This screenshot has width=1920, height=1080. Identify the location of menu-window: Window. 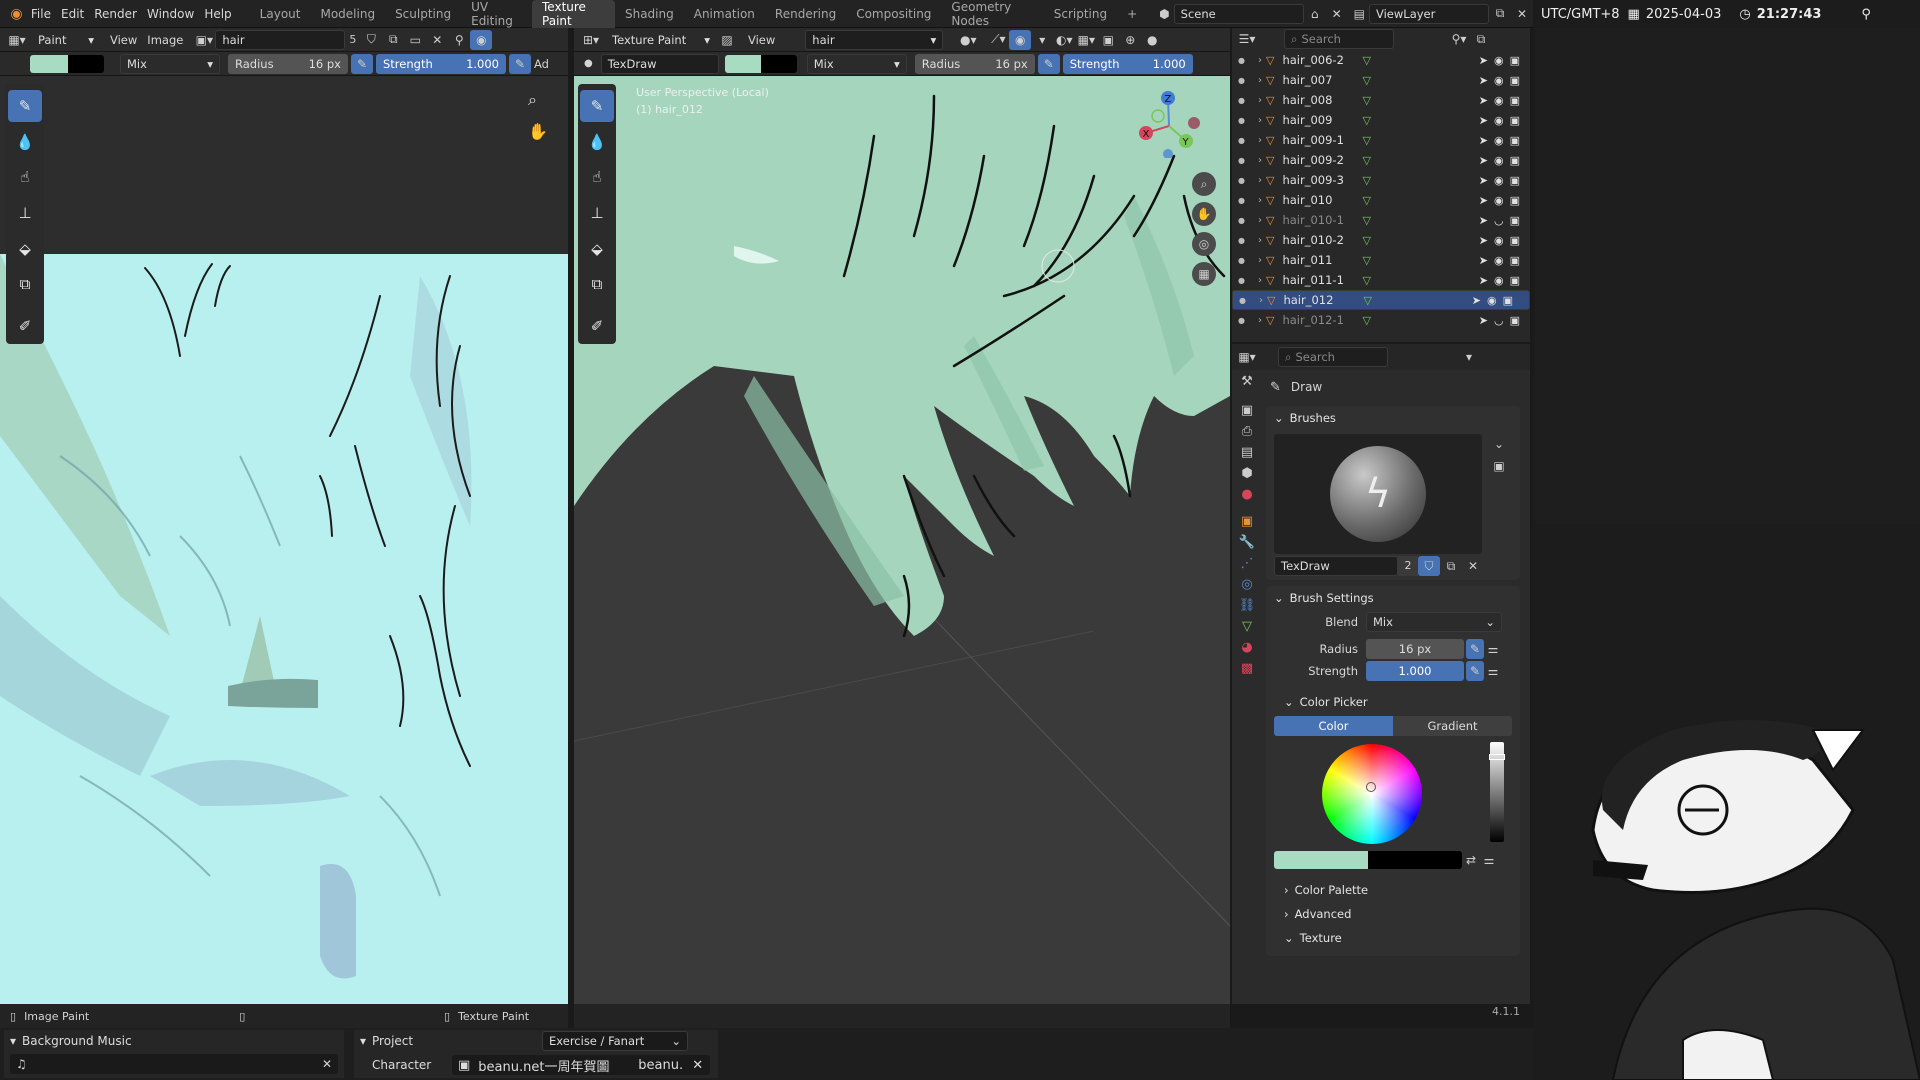
(170, 14).